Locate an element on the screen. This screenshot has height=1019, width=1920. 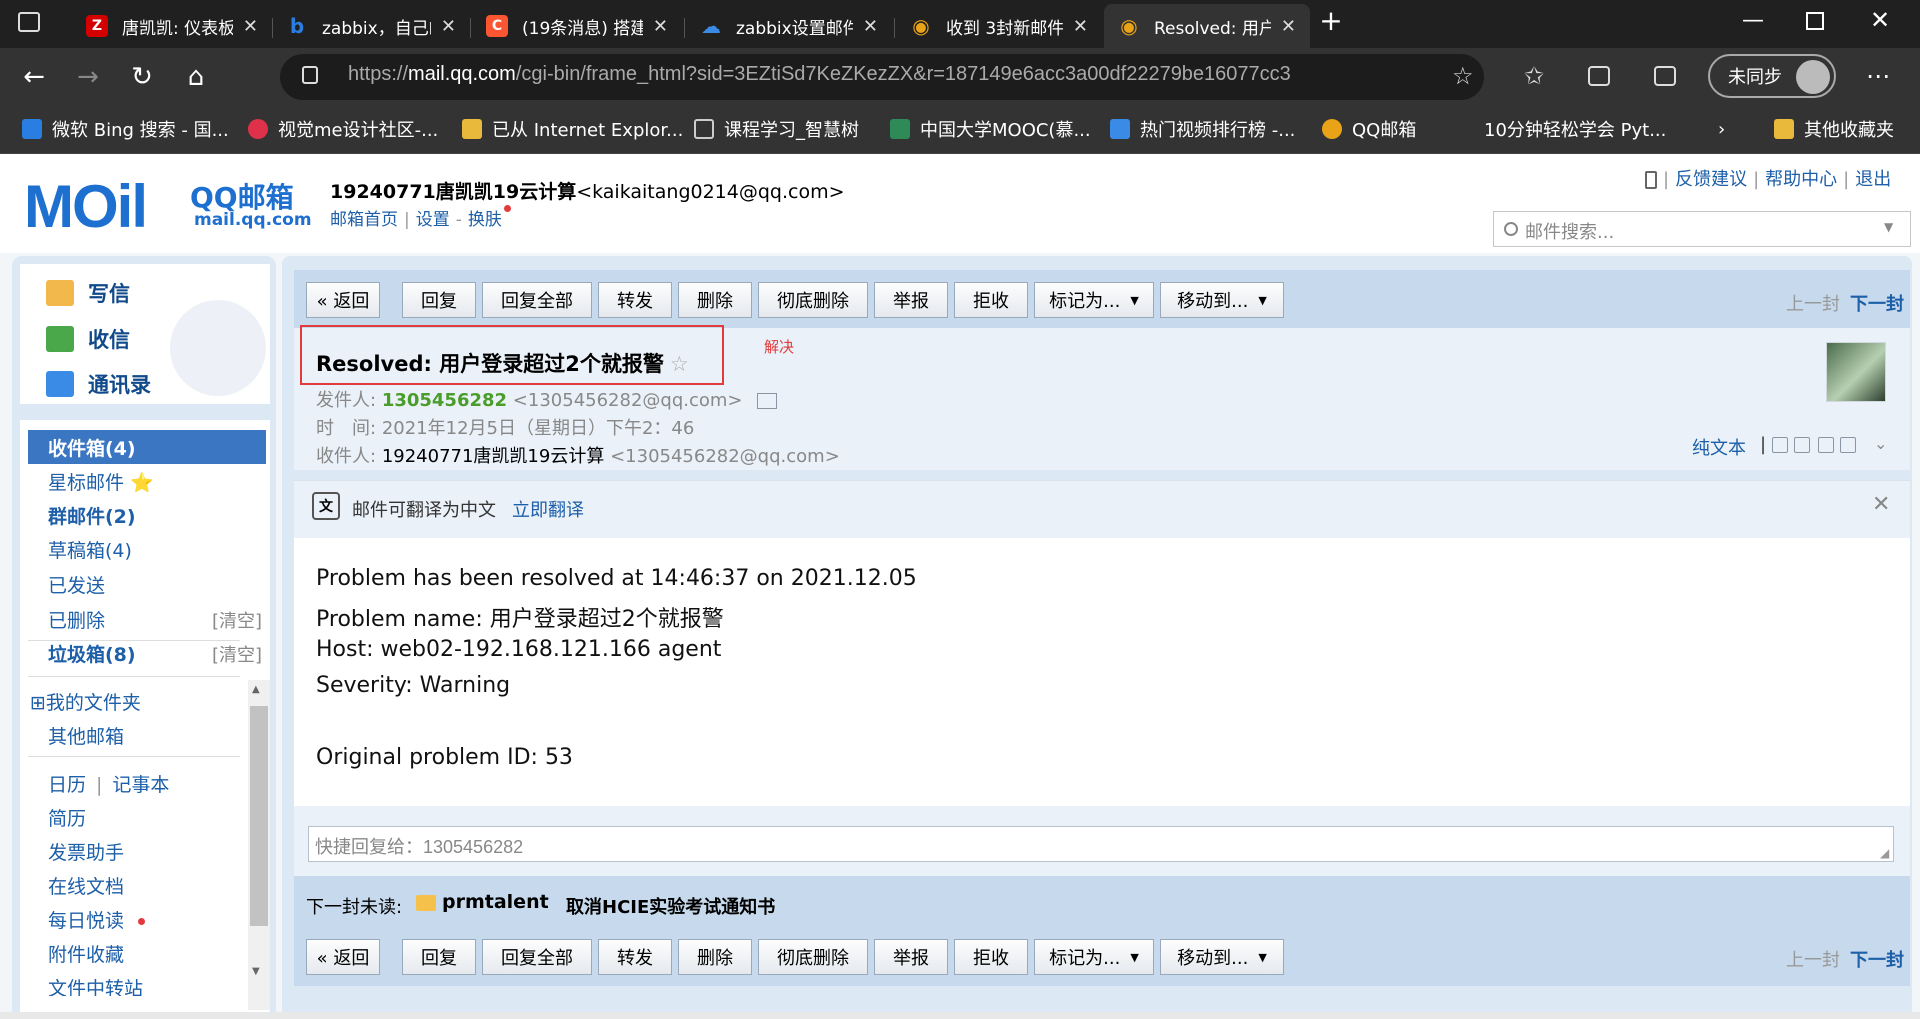
close-window-button: ✕ is located at coordinates (1880, 20).